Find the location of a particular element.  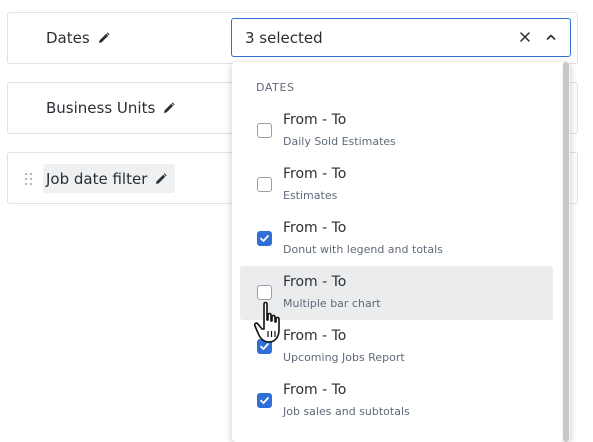

close-icon is located at coordinates (525, 37).